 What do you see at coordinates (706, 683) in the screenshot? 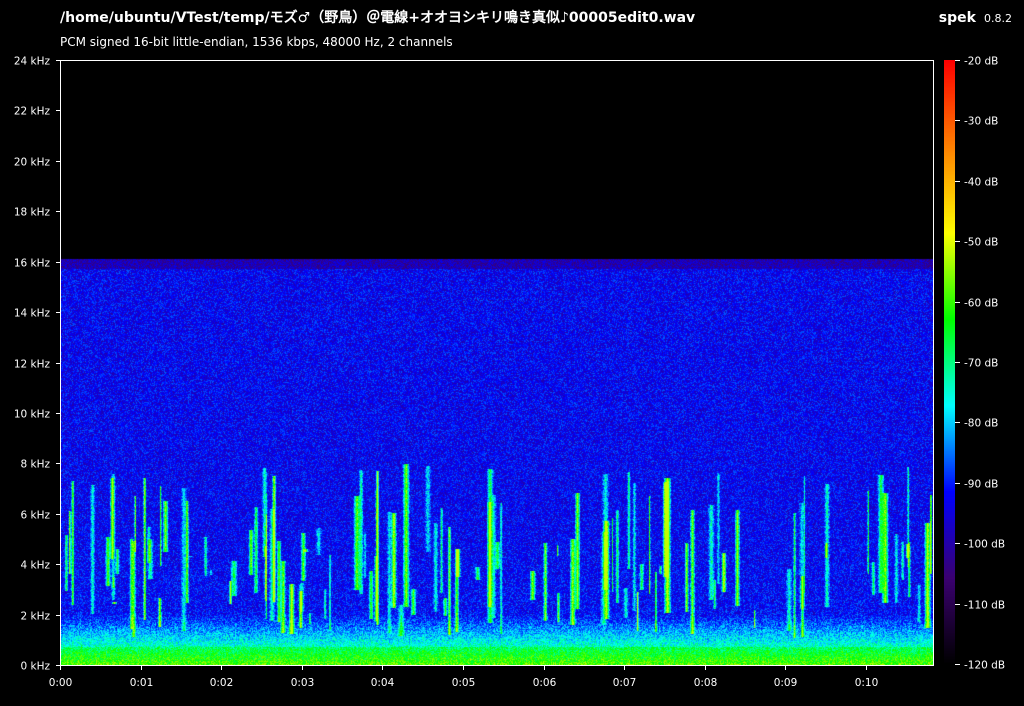
I see `x-tick-label: 0:08` at bounding box center [706, 683].